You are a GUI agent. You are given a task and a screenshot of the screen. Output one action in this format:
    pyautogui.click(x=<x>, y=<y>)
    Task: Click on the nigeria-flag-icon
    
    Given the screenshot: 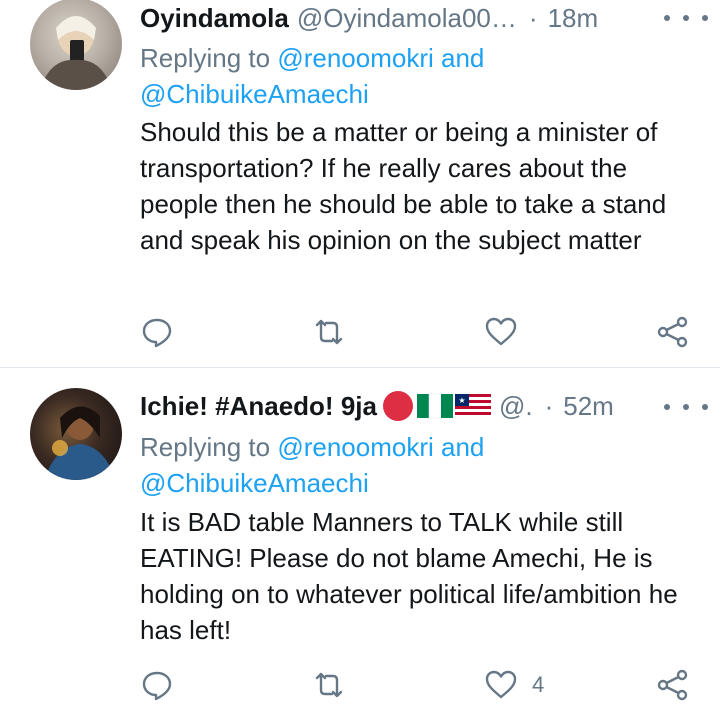 What is the action you would take?
    pyautogui.click(x=434, y=406)
    